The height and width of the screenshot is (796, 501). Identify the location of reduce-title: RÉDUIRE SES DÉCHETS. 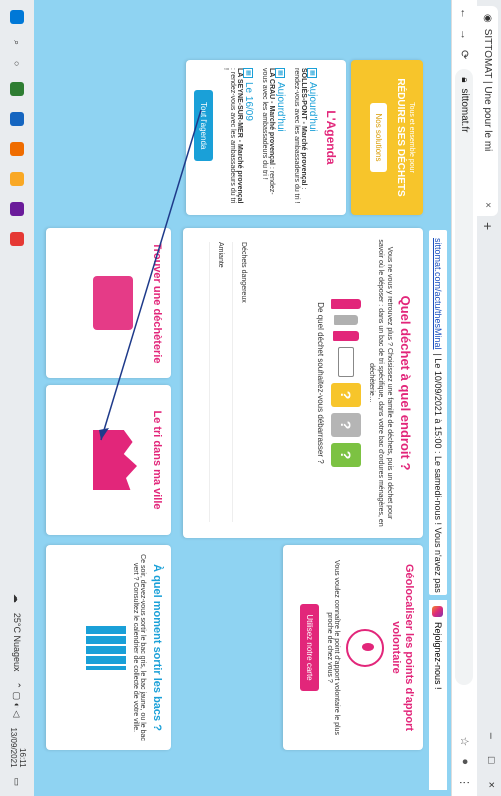
(400, 137).